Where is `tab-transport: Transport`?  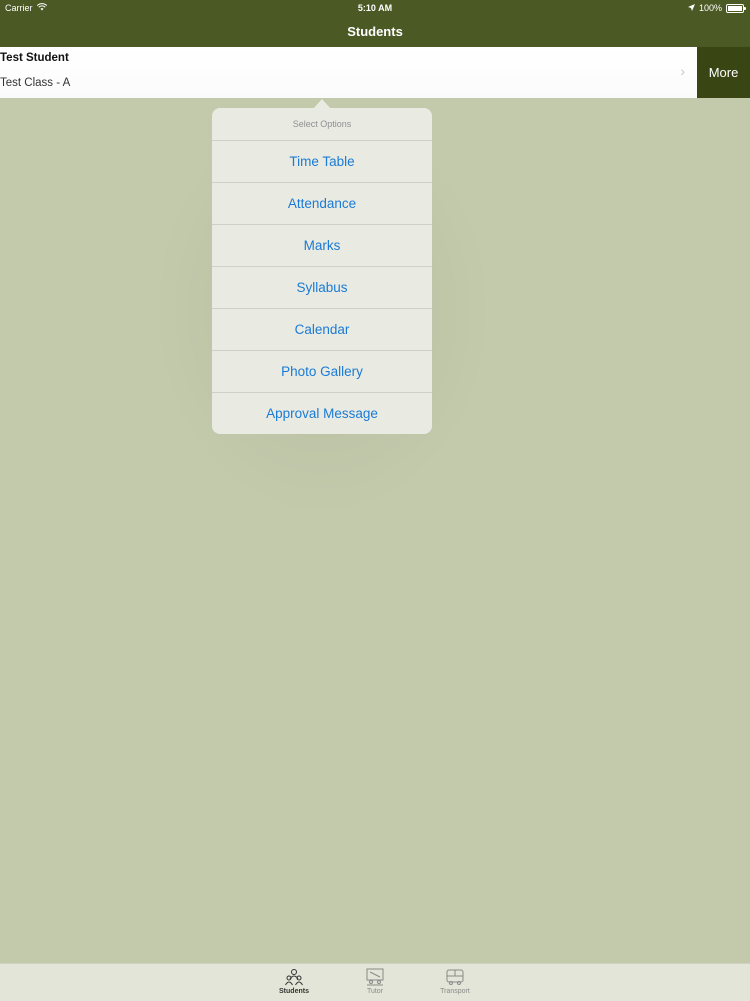
tab-transport: Transport is located at coordinates (455, 981).